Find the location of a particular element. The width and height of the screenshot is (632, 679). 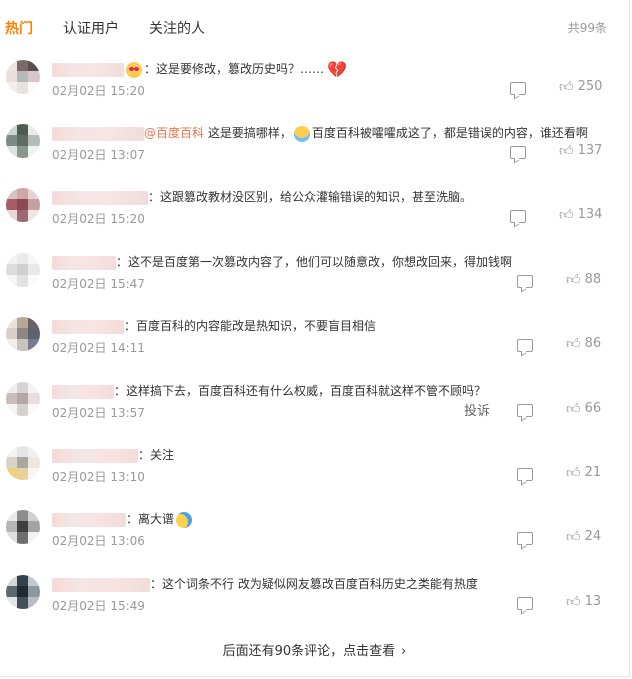

broken-heart-icon: 💔 is located at coordinates (337, 69).